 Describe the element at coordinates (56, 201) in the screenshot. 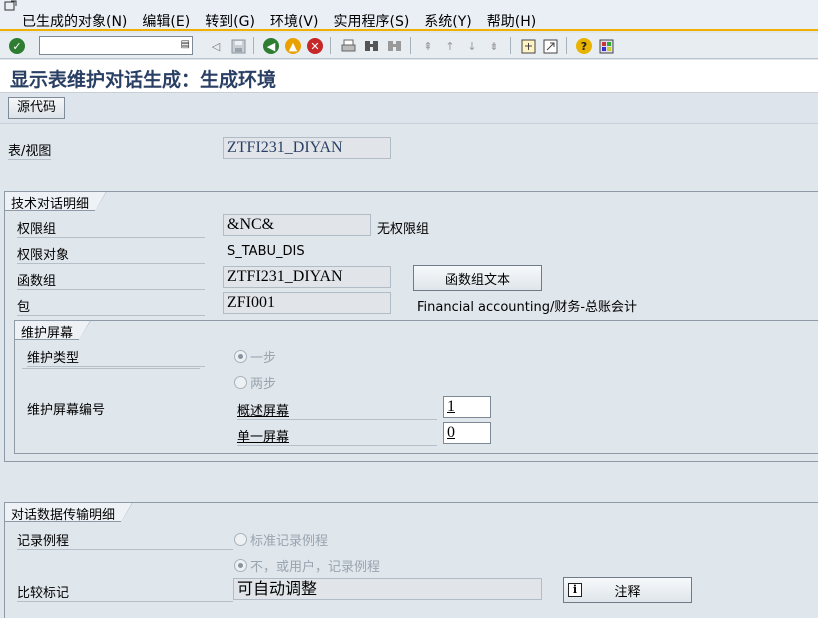

I see `tech-dialog-group-title: 技术对话明细` at that location.